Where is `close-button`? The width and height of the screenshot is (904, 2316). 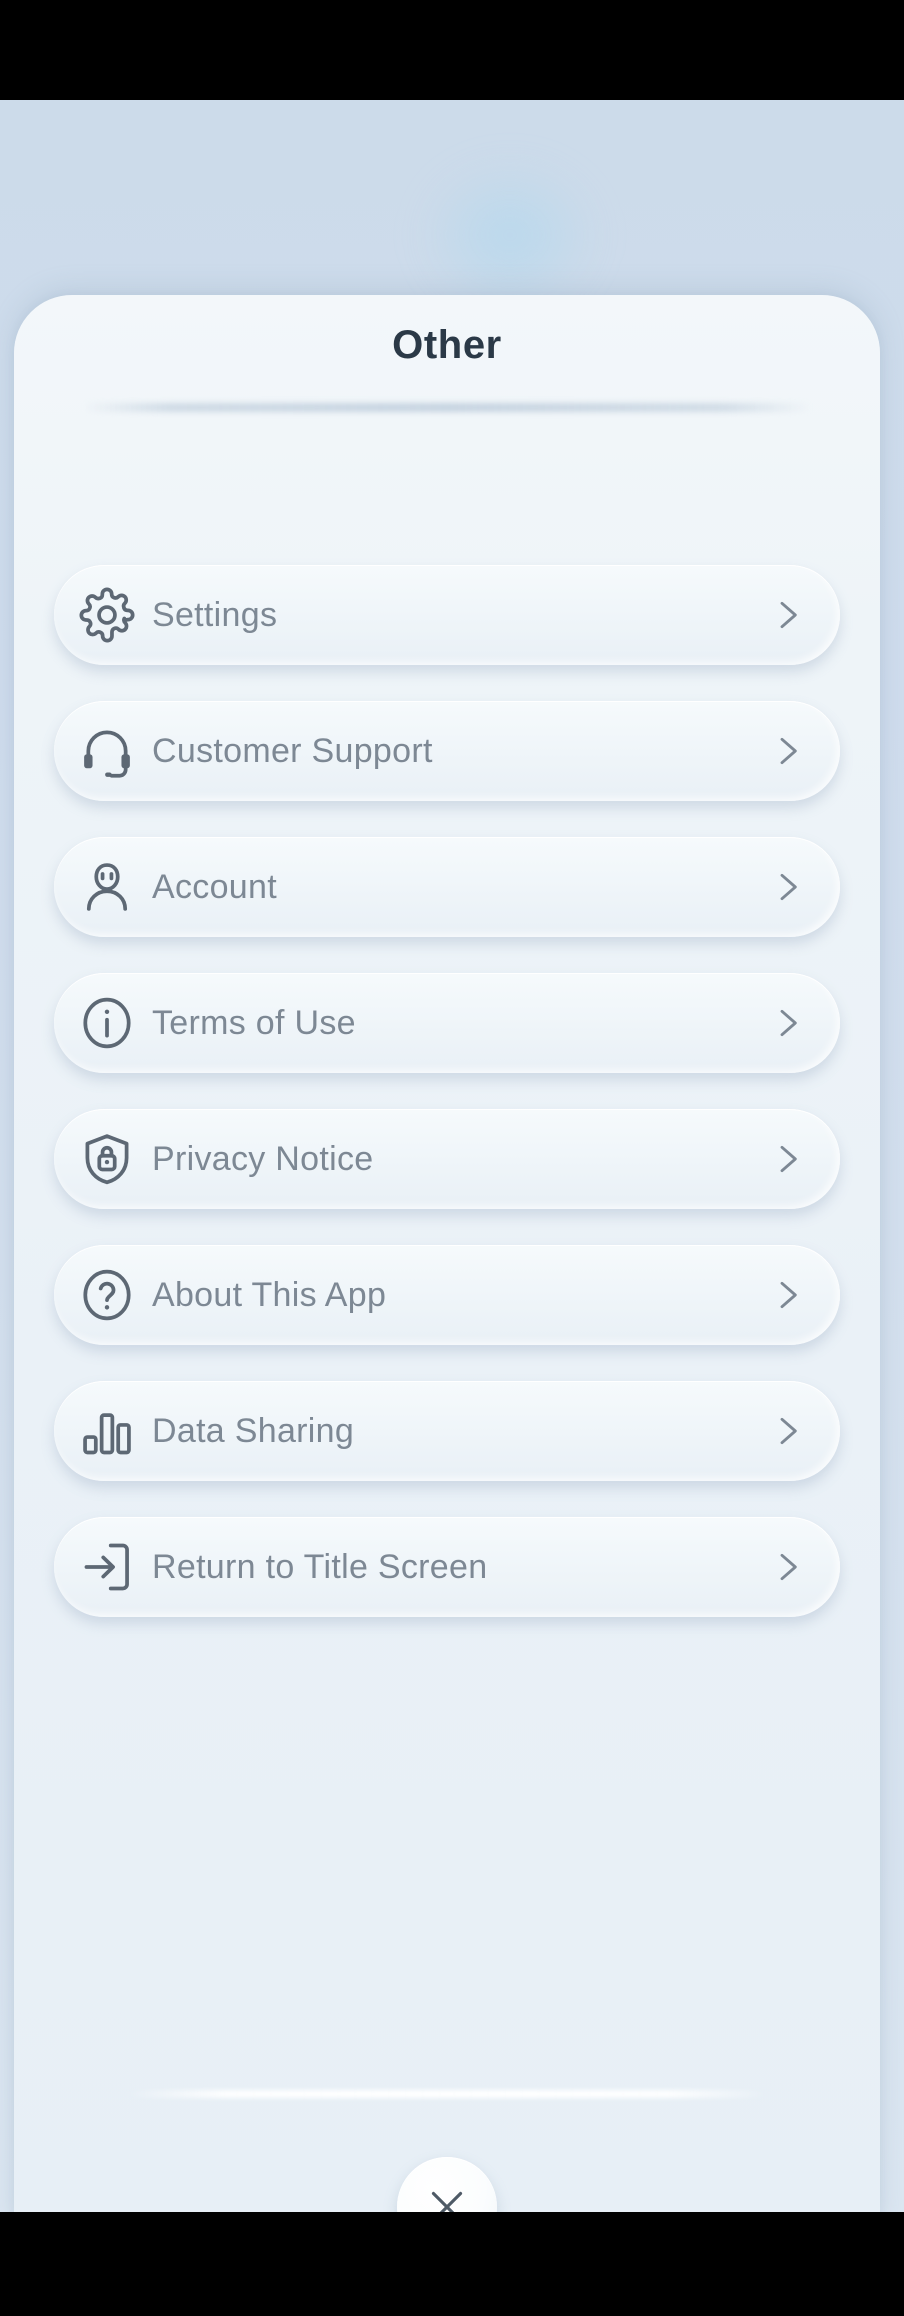 close-button is located at coordinates (447, 2184).